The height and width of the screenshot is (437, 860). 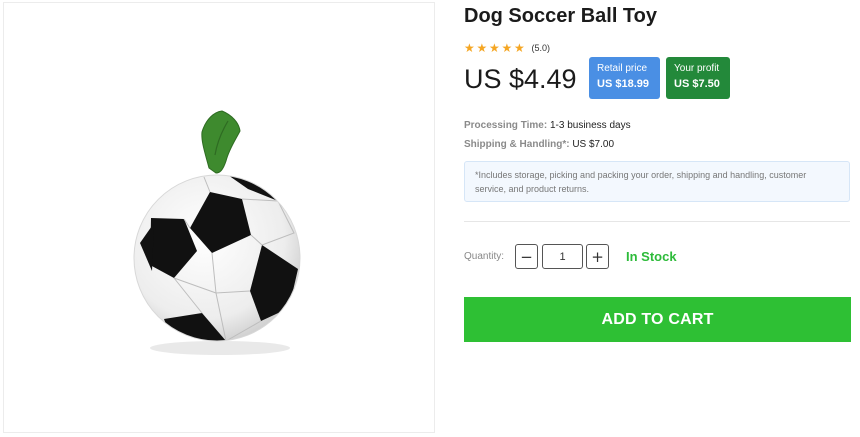 I want to click on rating-stars: ★ ★ ★ ★ ★, so click(x=495, y=48).